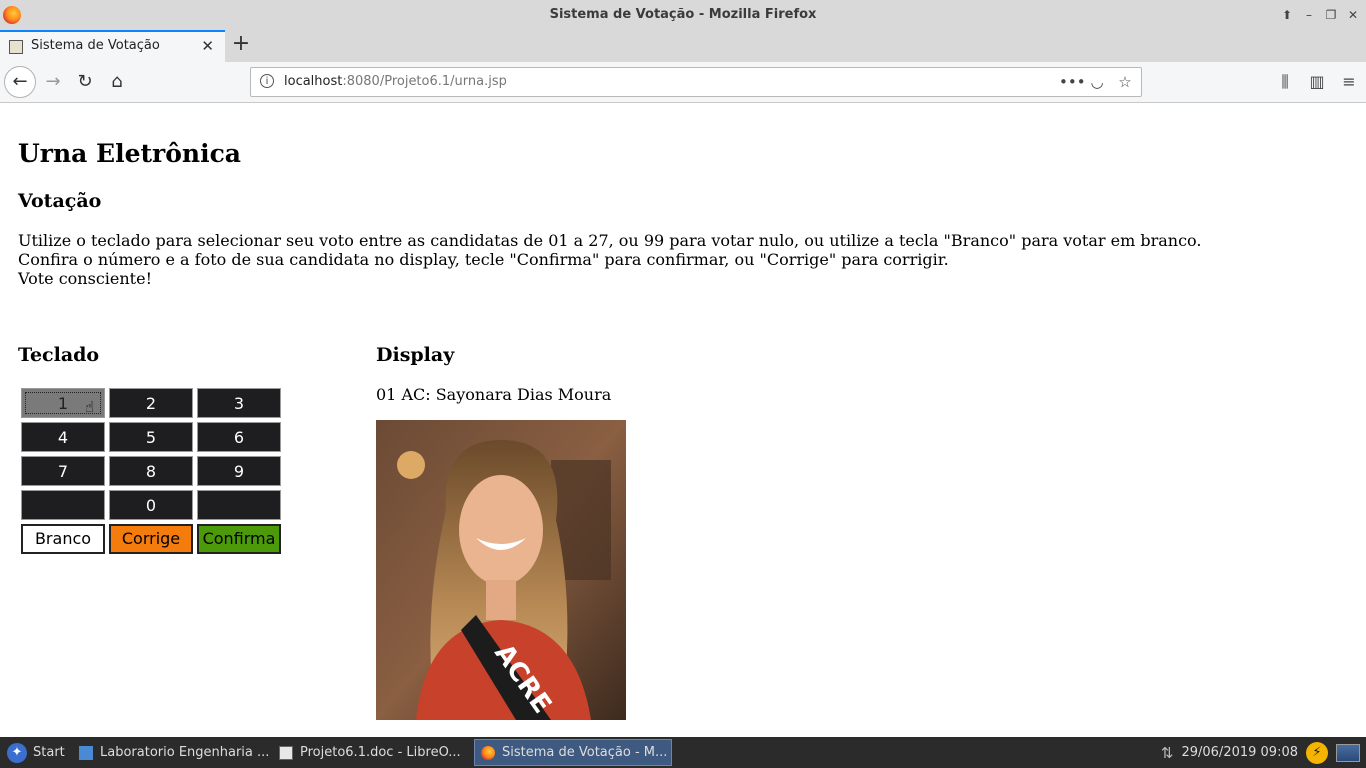 This screenshot has width=1366, height=768. Describe the element at coordinates (241, 45) in the screenshot. I see `new-tab-button: +` at that location.